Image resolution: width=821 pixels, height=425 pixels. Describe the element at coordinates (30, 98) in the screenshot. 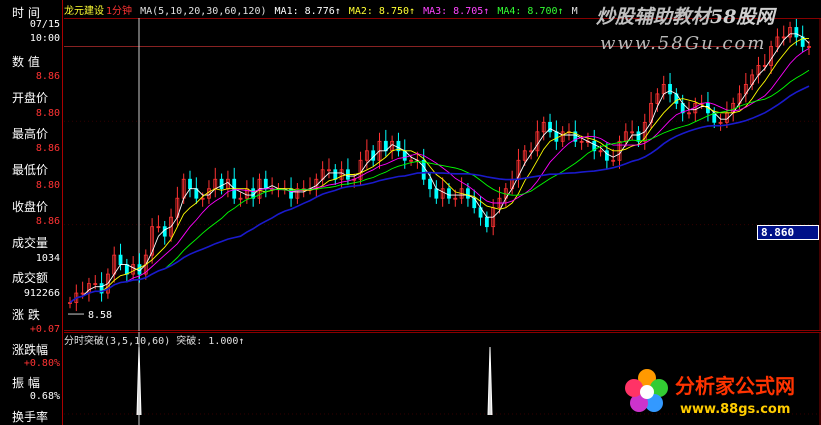

I see `panel-label: 开盘价` at that location.